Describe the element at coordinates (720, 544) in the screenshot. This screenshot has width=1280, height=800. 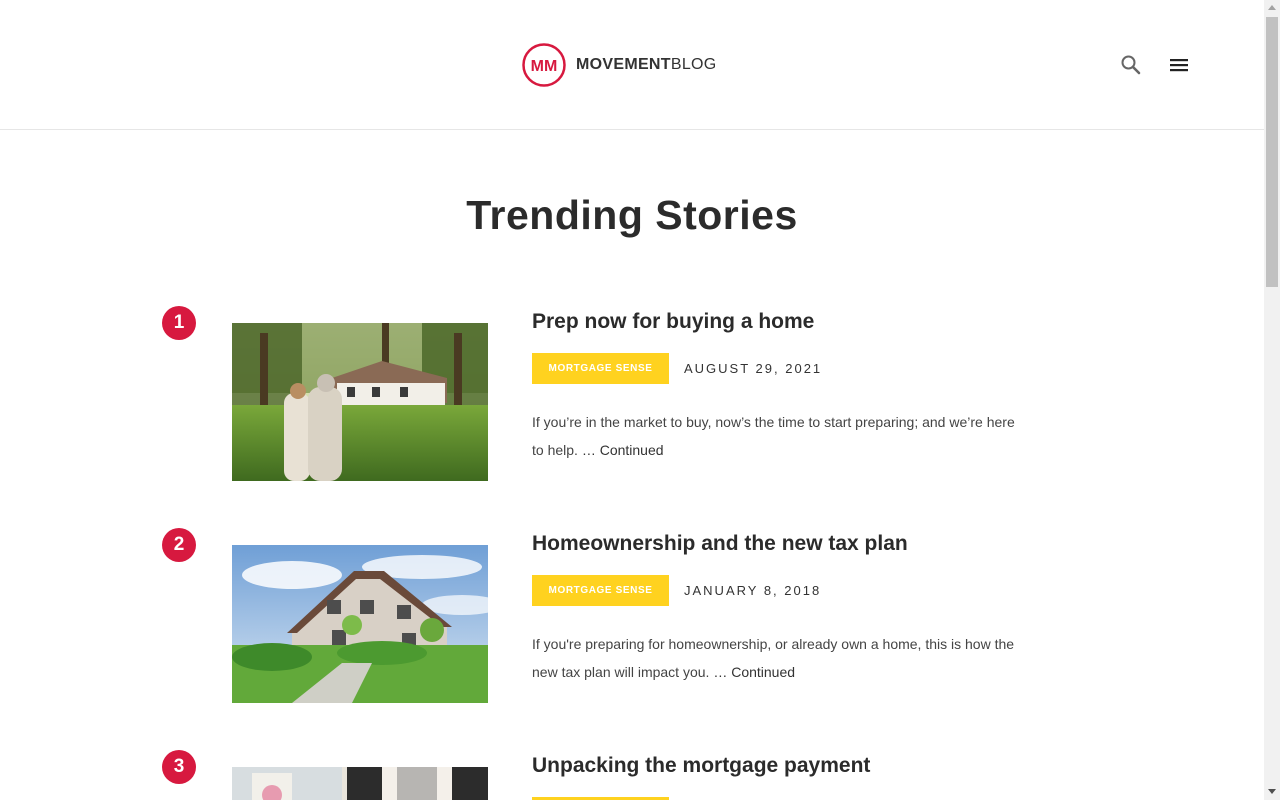
I see `story-title: Homeownership and the new tax plan` at that location.